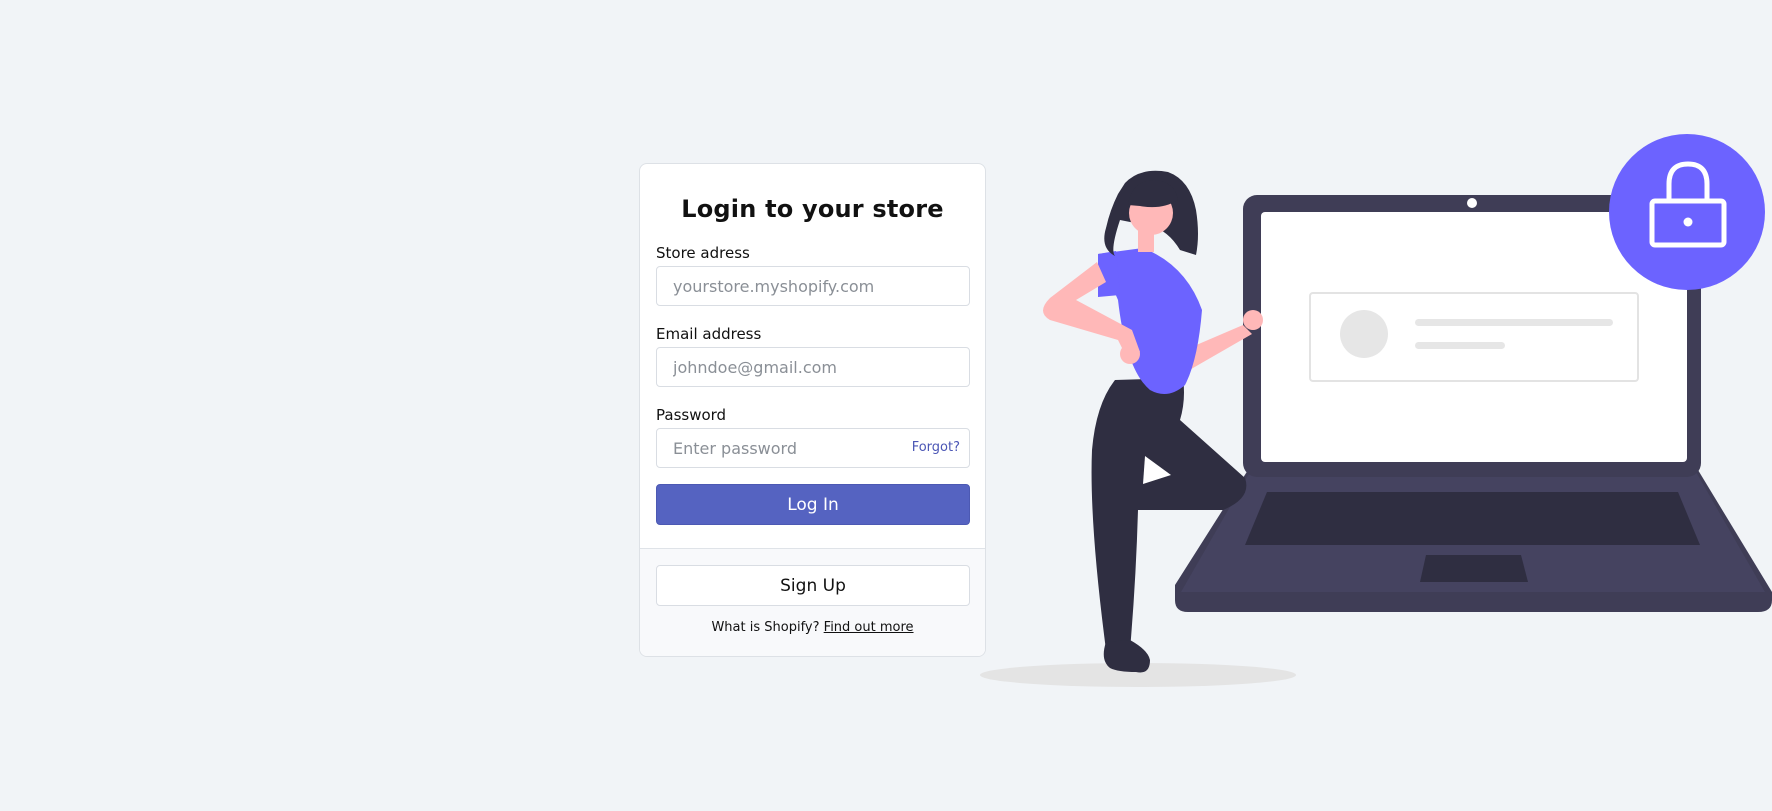 The height and width of the screenshot is (811, 1772). I want to click on store-address-wrap, so click(813, 286).